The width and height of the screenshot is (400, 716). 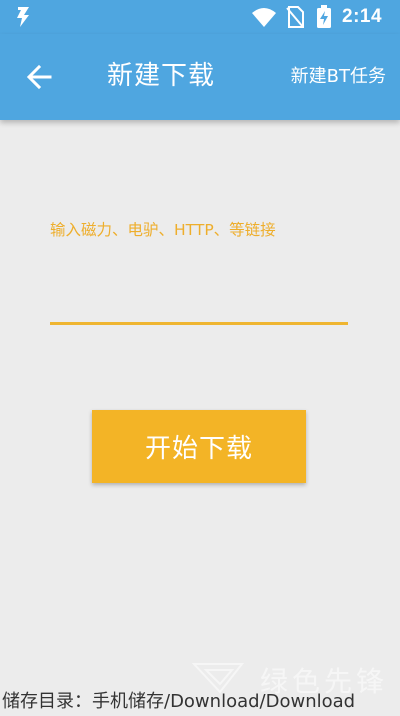 What do you see at coordinates (264, 17) in the screenshot?
I see `wifi-icon` at bounding box center [264, 17].